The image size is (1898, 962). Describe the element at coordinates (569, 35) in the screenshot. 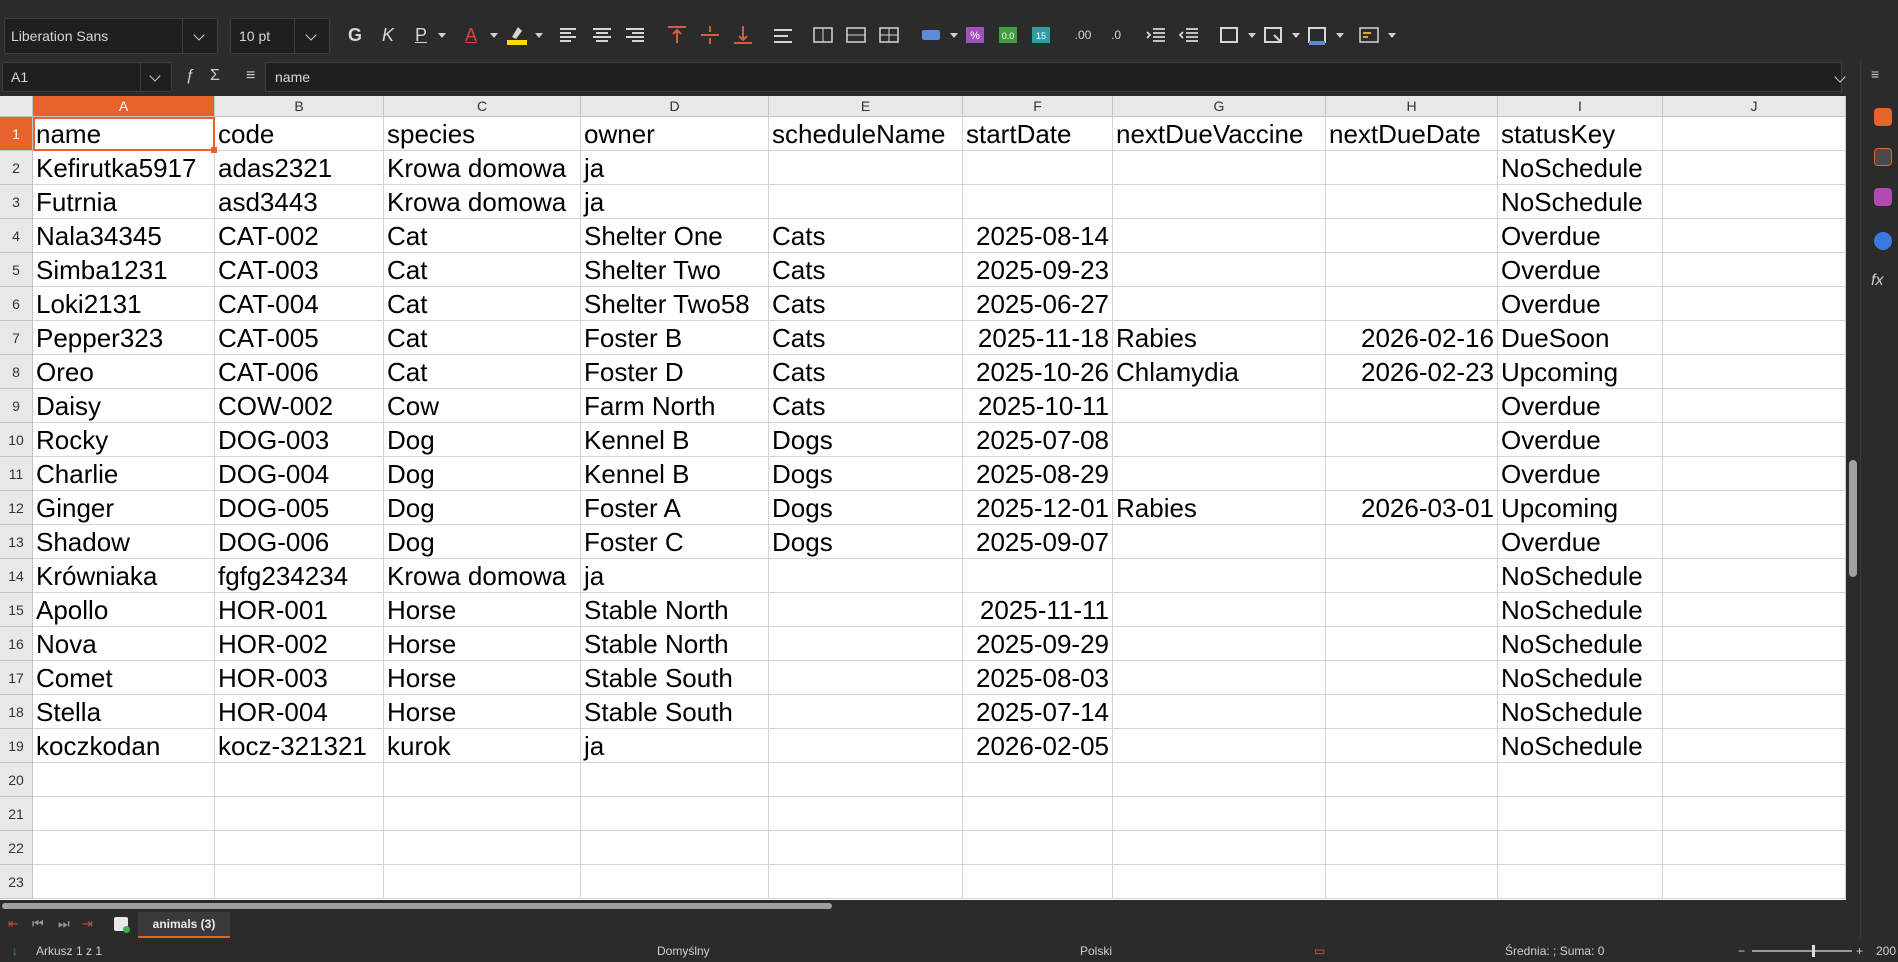

I see `align-left-icon` at that location.